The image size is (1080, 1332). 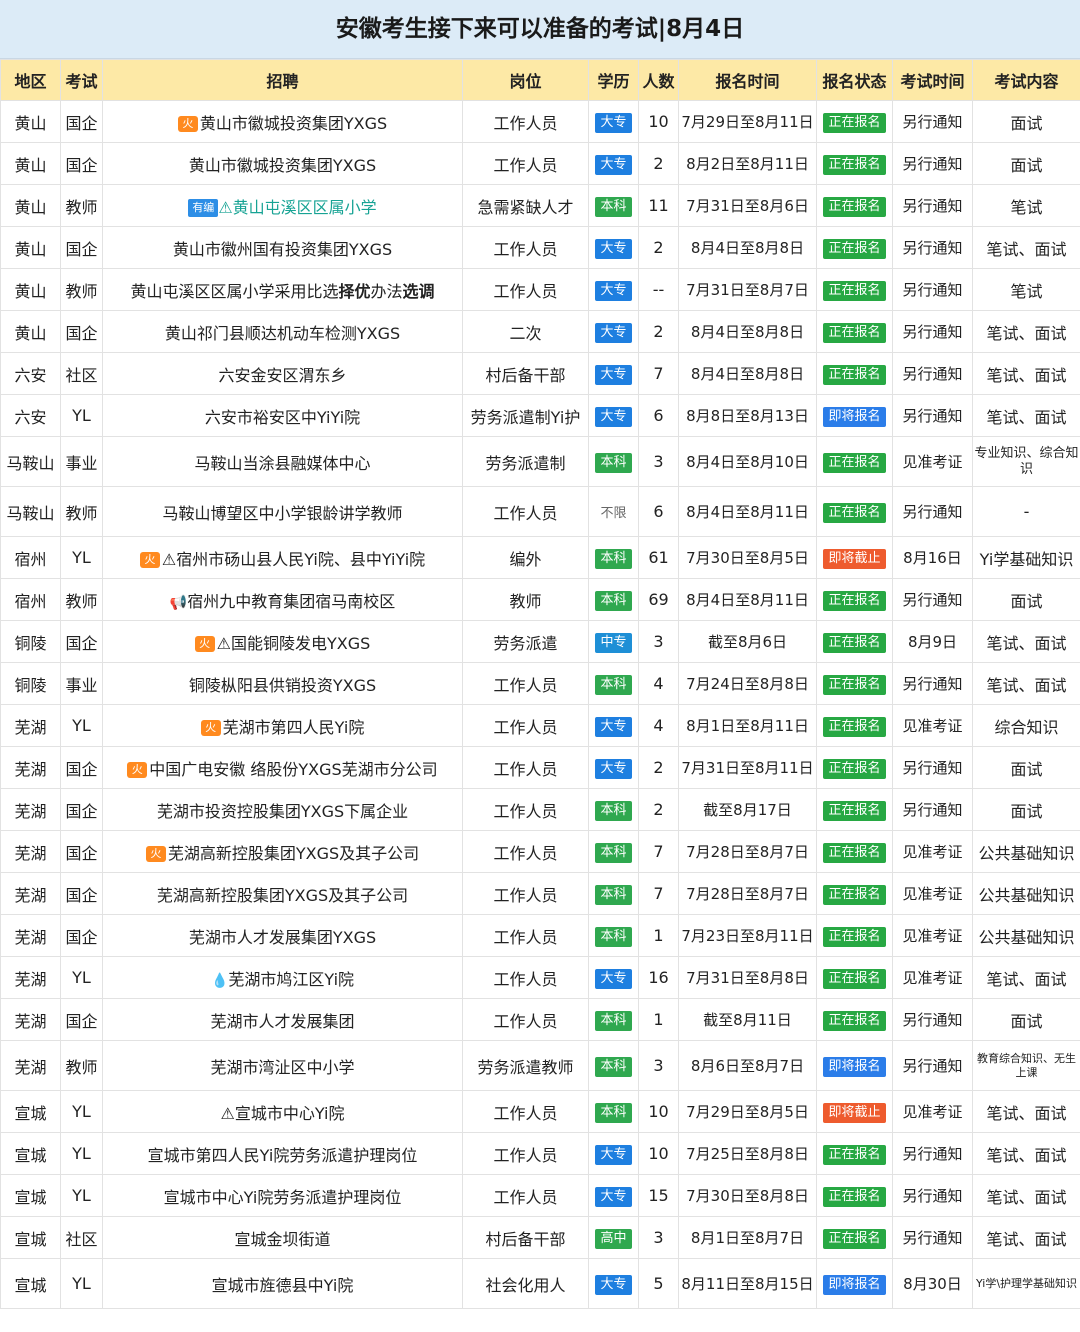 I want to click on cell-type: 社区, so click(x=81, y=373).